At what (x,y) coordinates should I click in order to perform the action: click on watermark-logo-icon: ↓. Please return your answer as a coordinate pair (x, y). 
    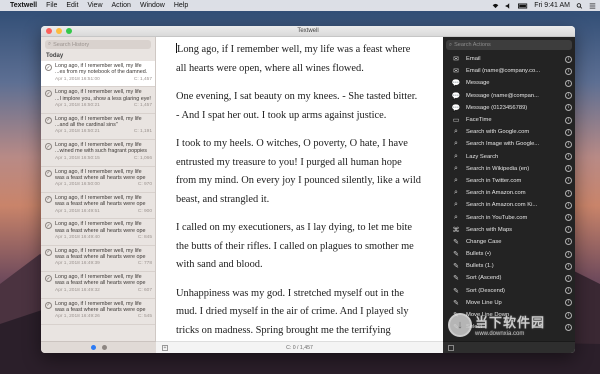
    Looking at the image, I should click on (460, 324).